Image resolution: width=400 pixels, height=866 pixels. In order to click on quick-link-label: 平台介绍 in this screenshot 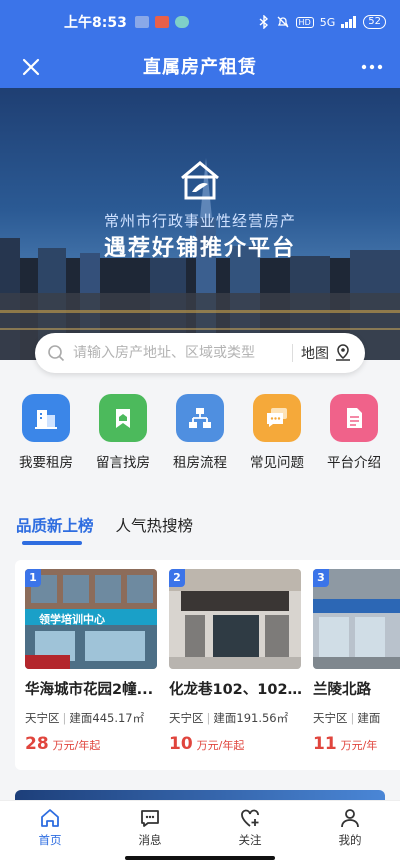, I will do `click(354, 463)`.